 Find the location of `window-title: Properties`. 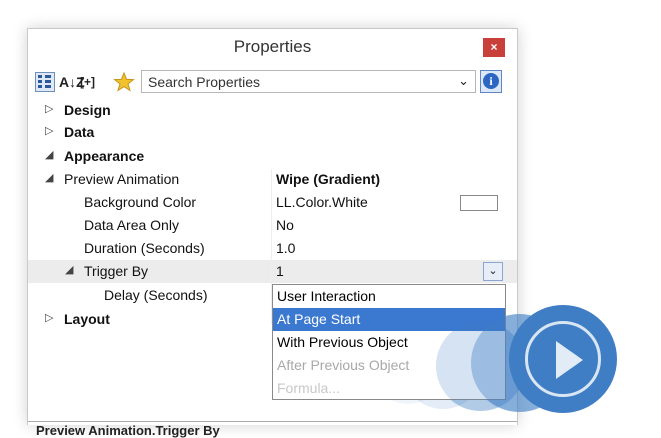

window-title: Properties is located at coordinates (272, 46).